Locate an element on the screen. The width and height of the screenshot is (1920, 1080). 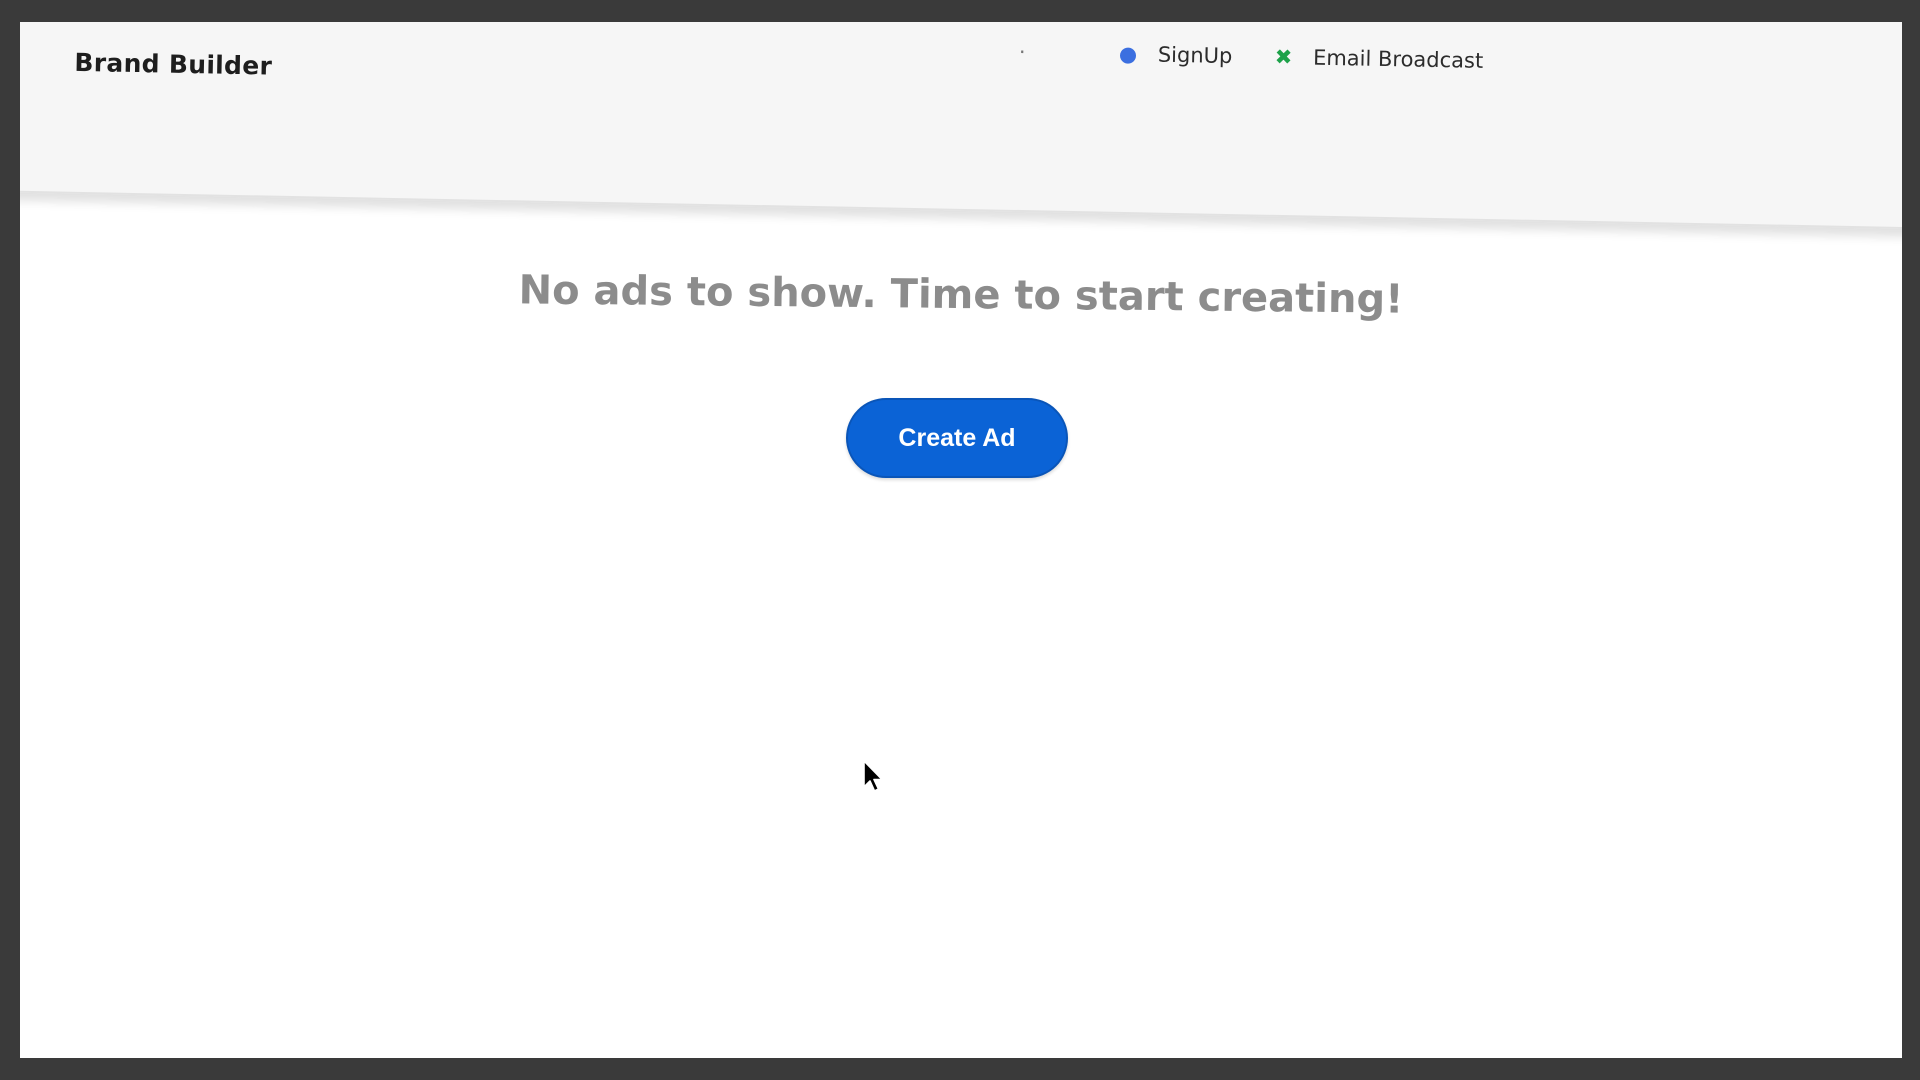
nav-item-partial: · is located at coordinates (1022, 52).